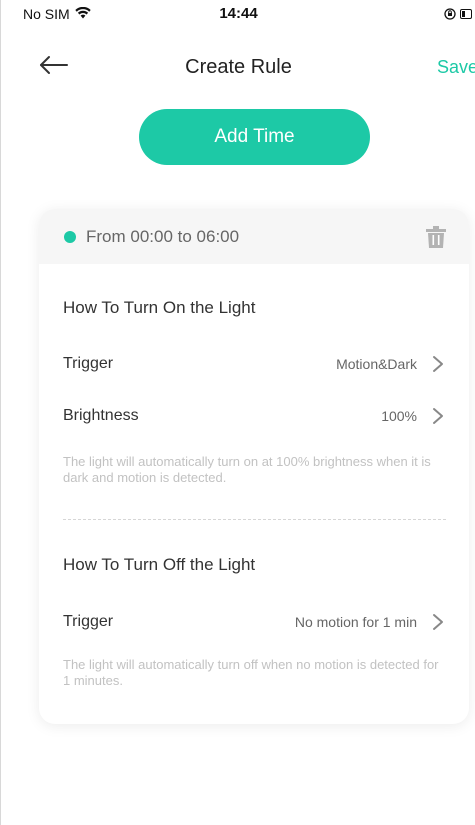  I want to click on orientation-lock-icon, so click(450, 16).